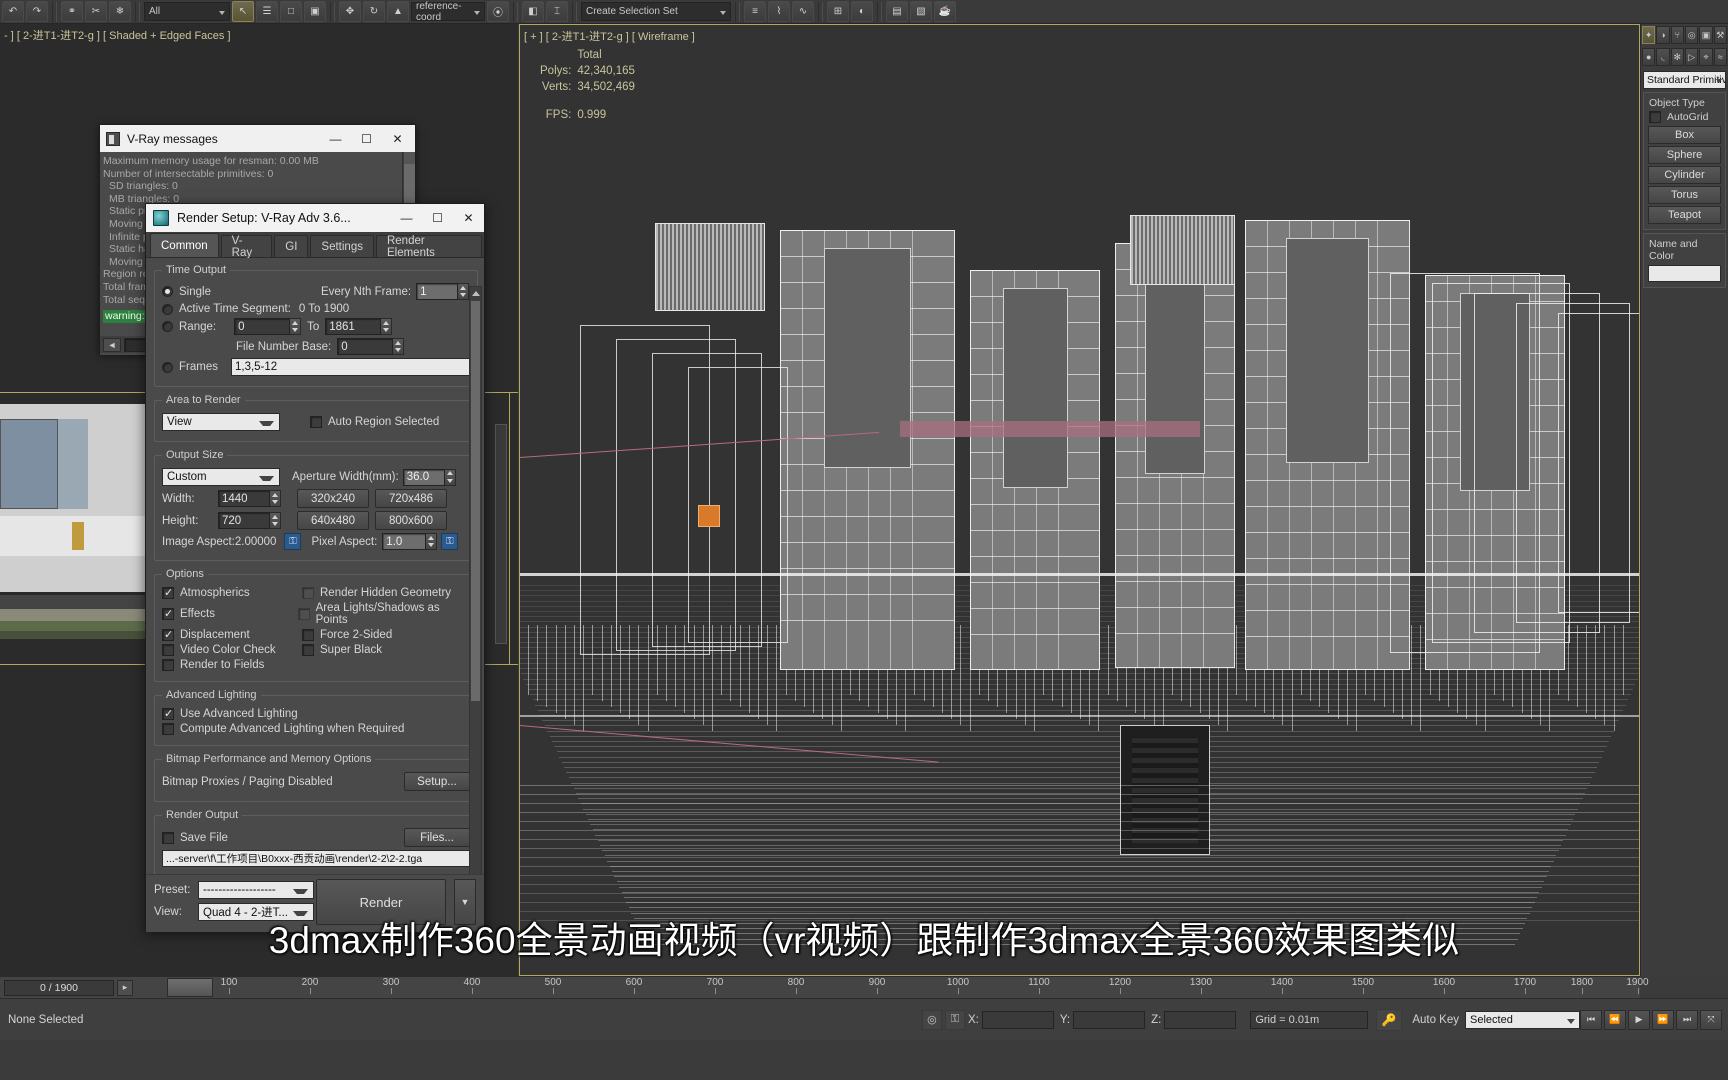  What do you see at coordinates (335, 138) in the screenshot?
I see `minimize-icon: —` at bounding box center [335, 138].